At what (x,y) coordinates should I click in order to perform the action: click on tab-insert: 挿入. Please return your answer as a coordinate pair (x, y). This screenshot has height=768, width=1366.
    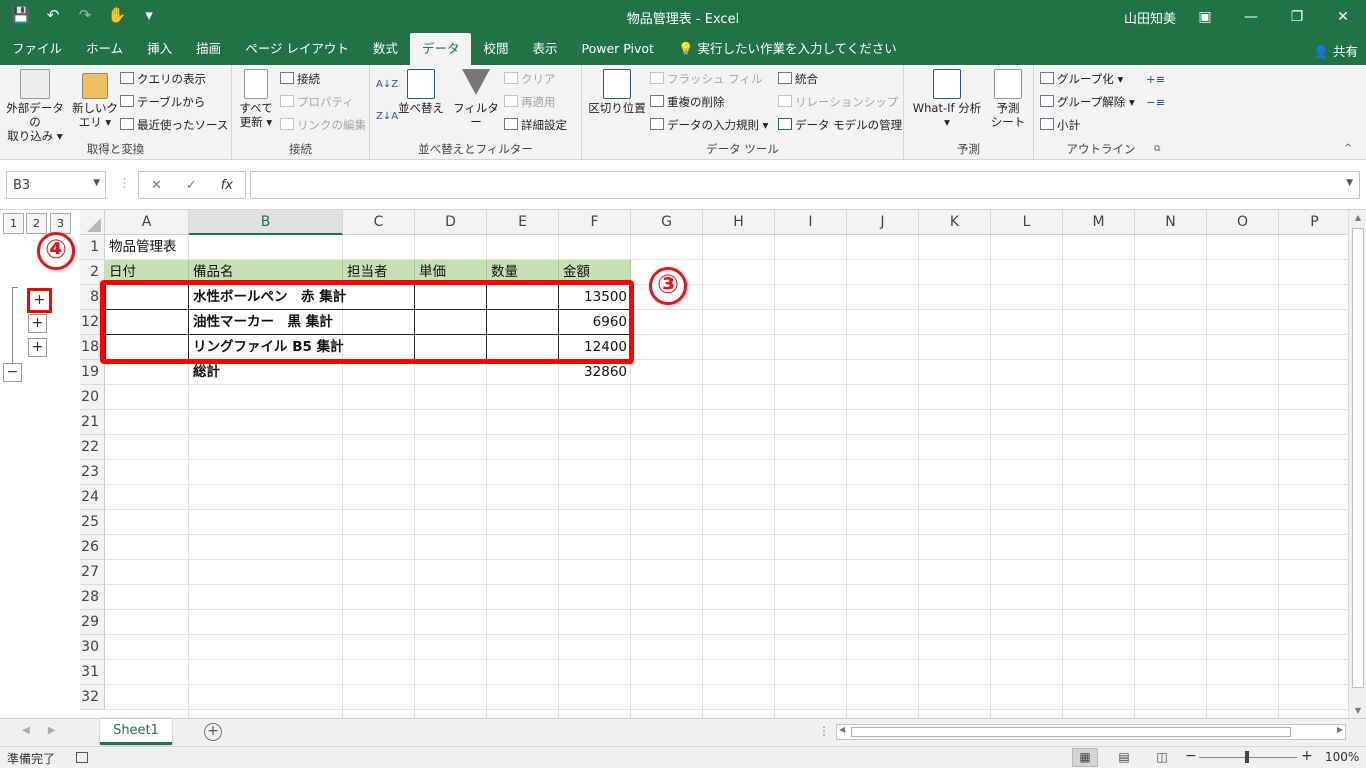
    Looking at the image, I should click on (159, 49).